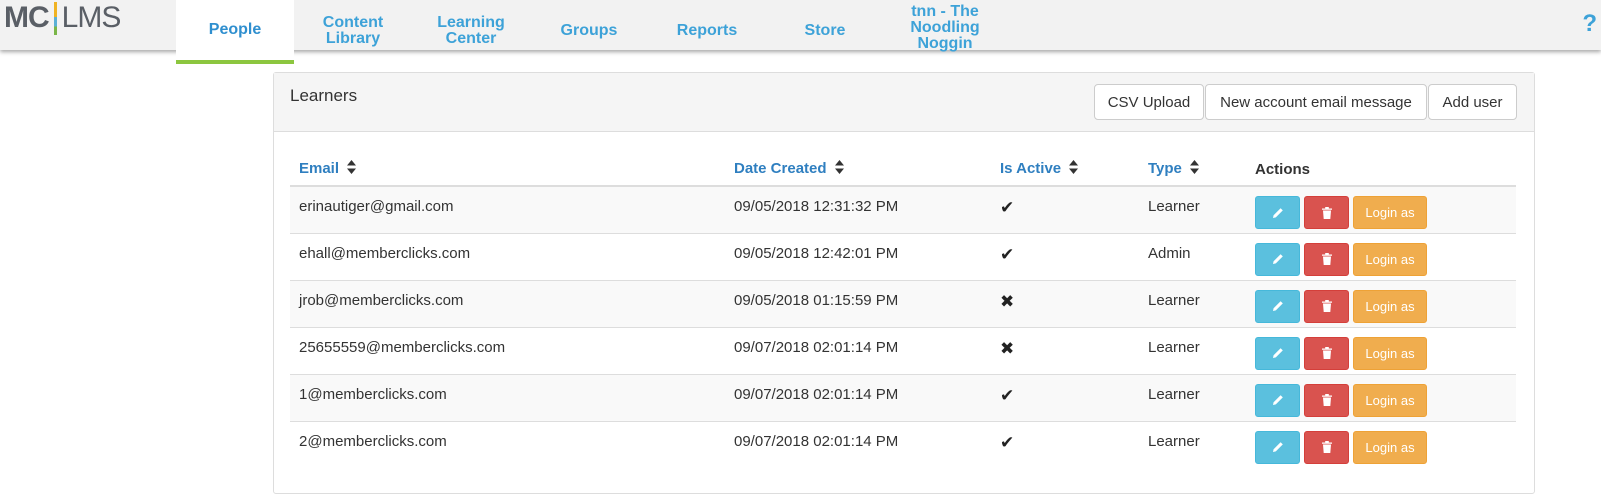 The image size is (1601, 494). I want to click on column-header-actions: Actions, so click(1381, 170).